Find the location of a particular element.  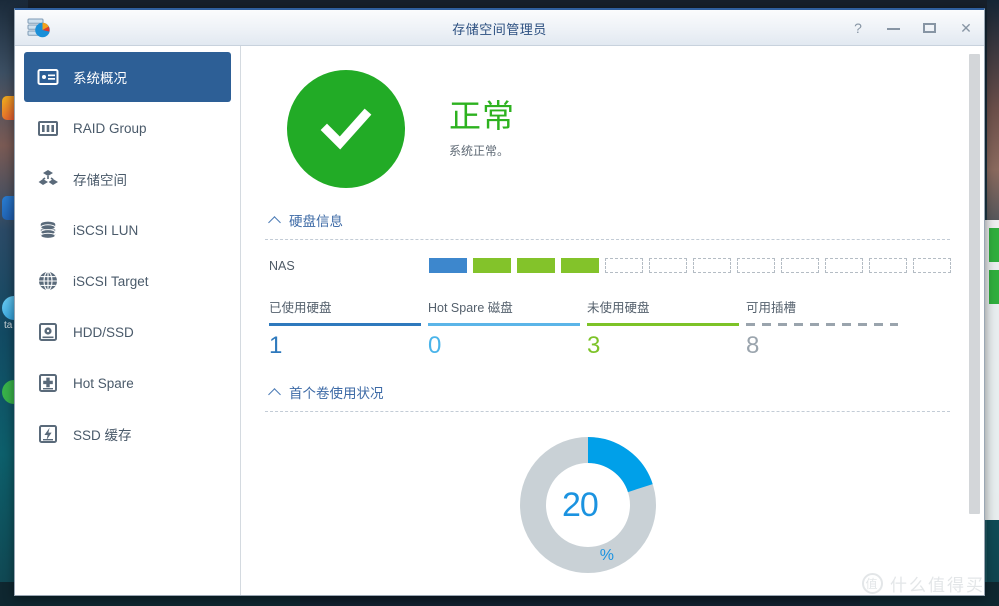

maximize-icon is located at coordinates (929, 28).